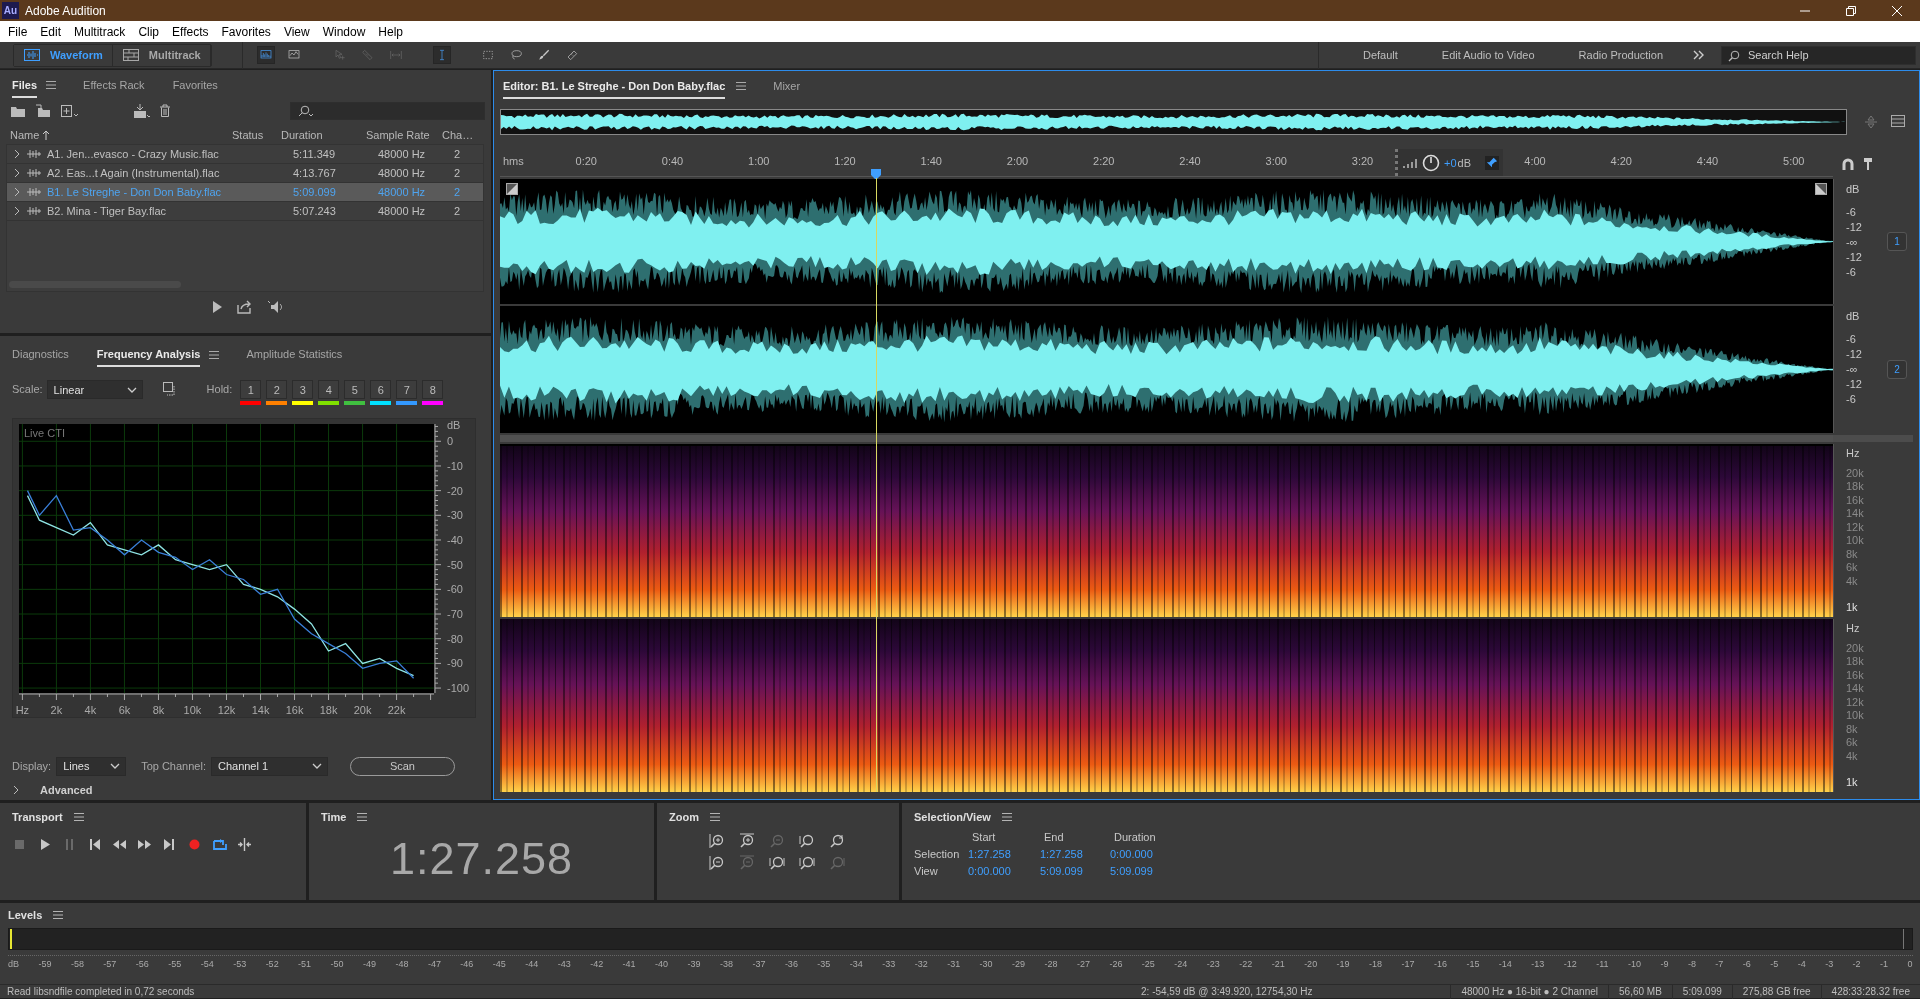 The width and height of the screenshot is (1920, 999). Describe the element at coordinates (837, 841) in the screenshot. I see `zoom-reset-icon` at that location.